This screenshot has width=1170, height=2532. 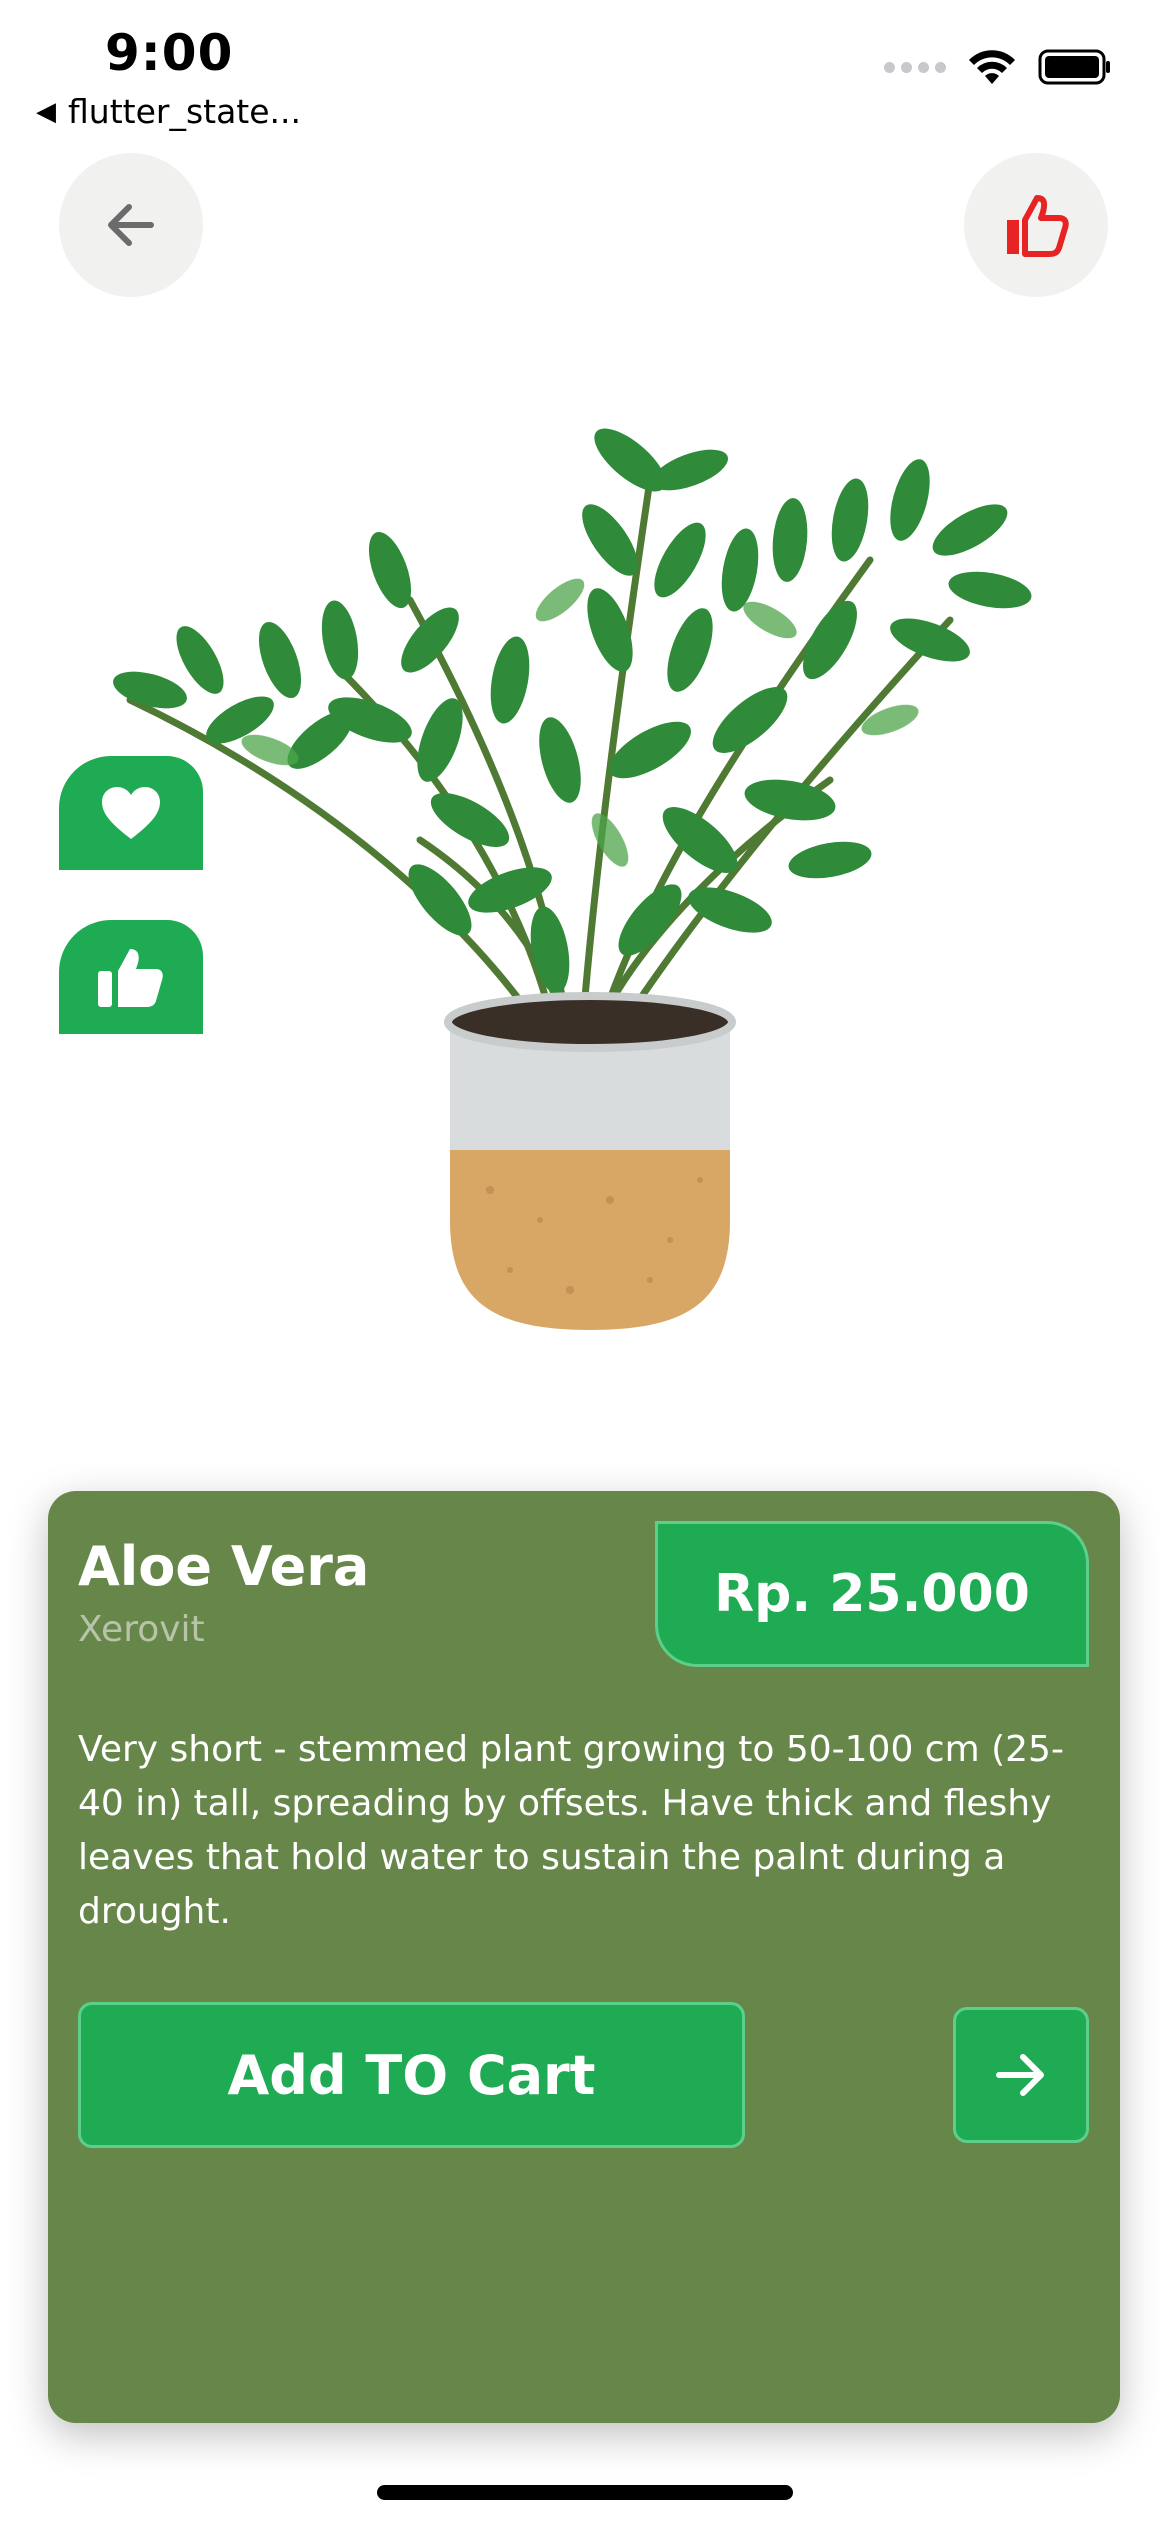 What do you see at coordinates (46, 111) in the screenshot?
I see `back-triangle-icon: ◀` at bounding box center [46, 111].